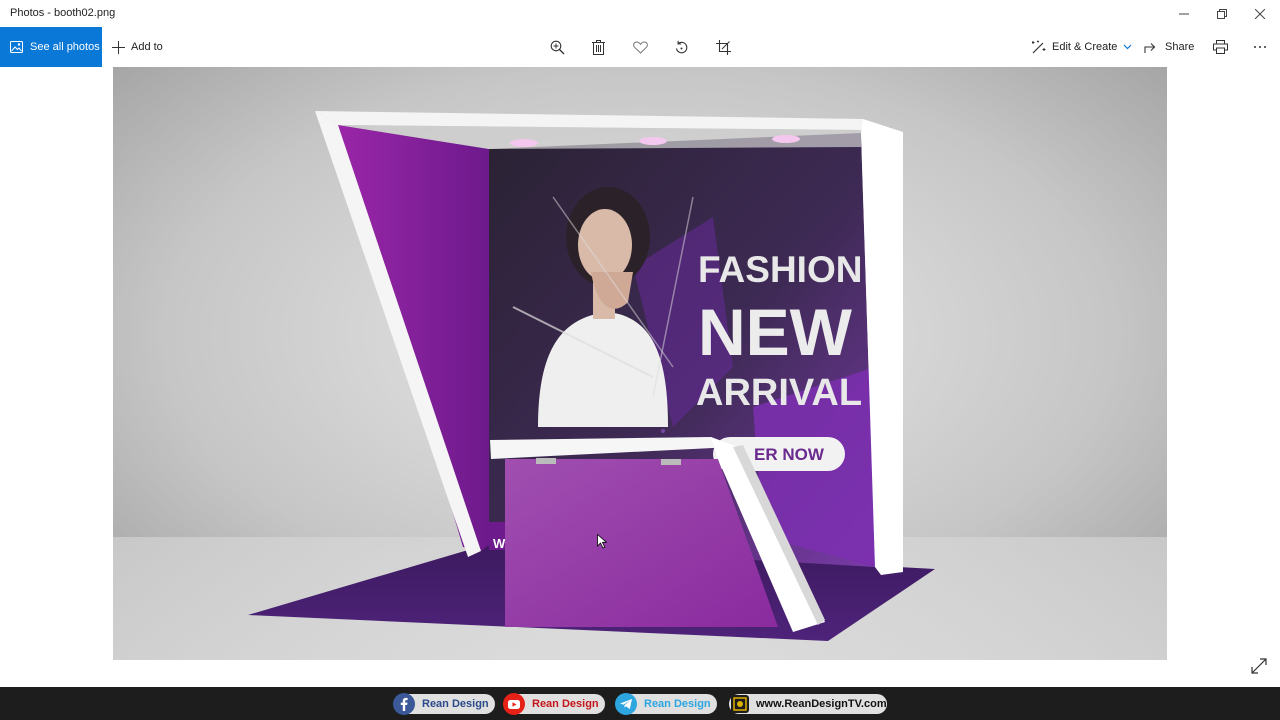 The width and height of the screenshot is (1280, 720). Describe the element at coordinates (821, 704) in the screenshot. I see `website-label: www.ReanDesignTV.com` at that location.